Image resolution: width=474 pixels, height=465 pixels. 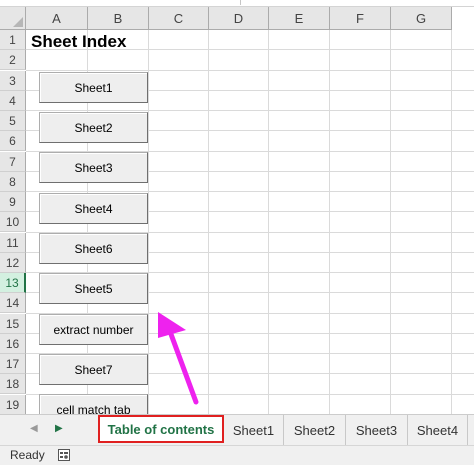 I want to click on status-text: Ready, so click(x=27, y=455).